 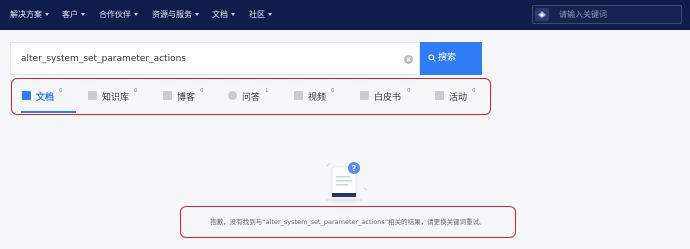 I want to click on search-icon, so click(x=432, y=58).